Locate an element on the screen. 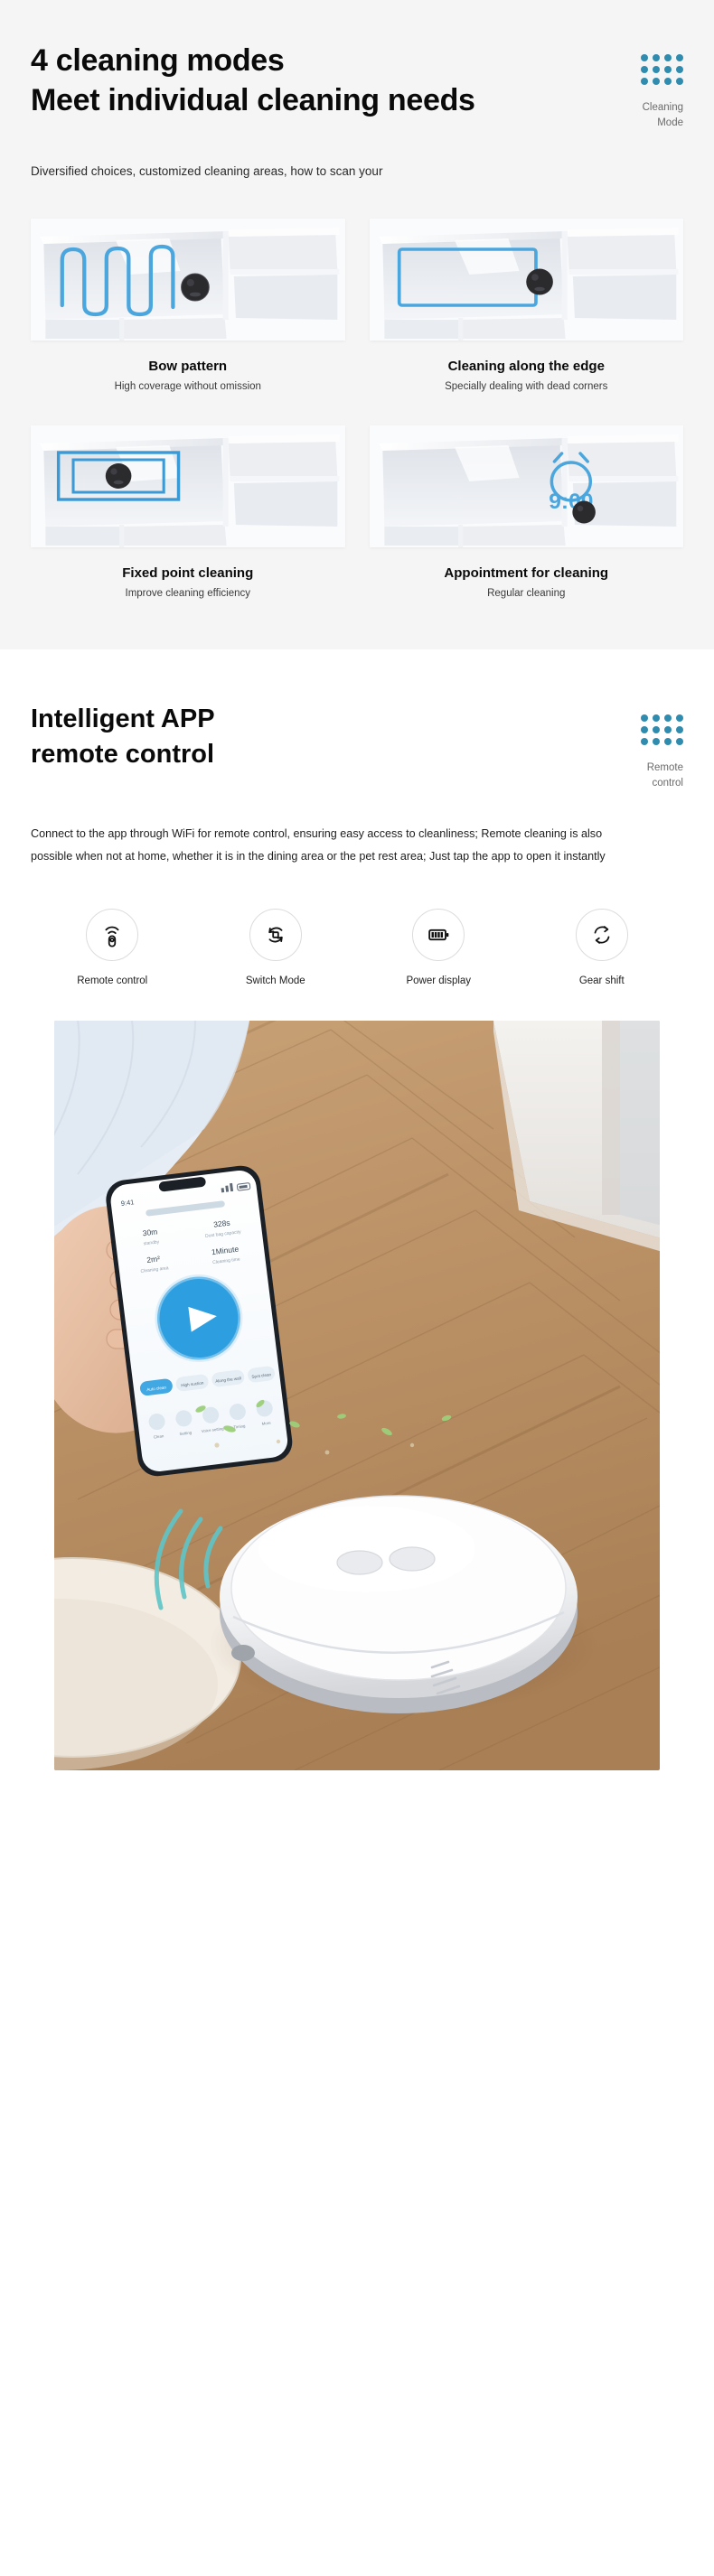  floorplan-bow-pattern is located at coordinates (188, 280).